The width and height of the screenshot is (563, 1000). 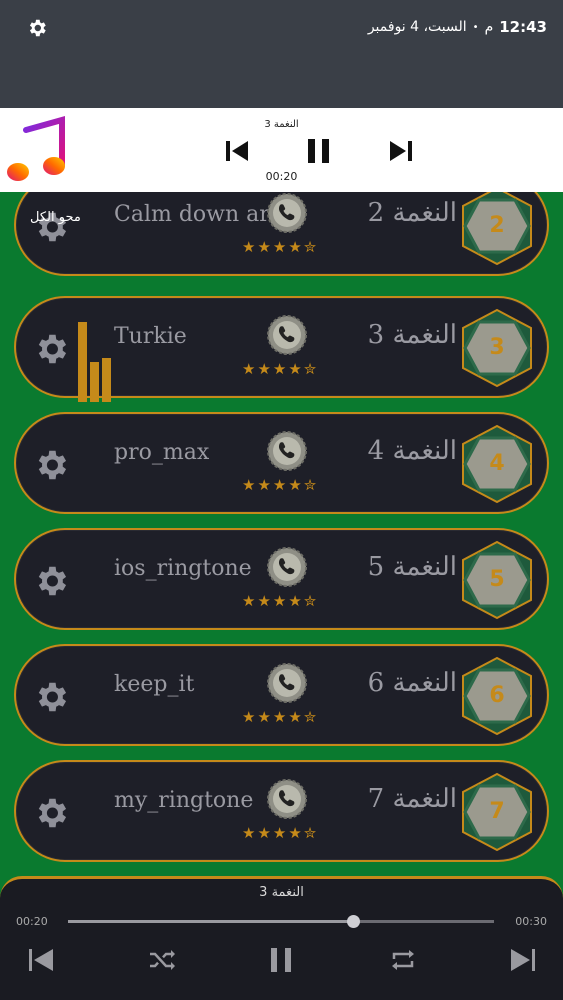 What do you see at coordinates (401, 151) in the screenshot?
I see `skip-next-button` at bounding box center [401, 151].